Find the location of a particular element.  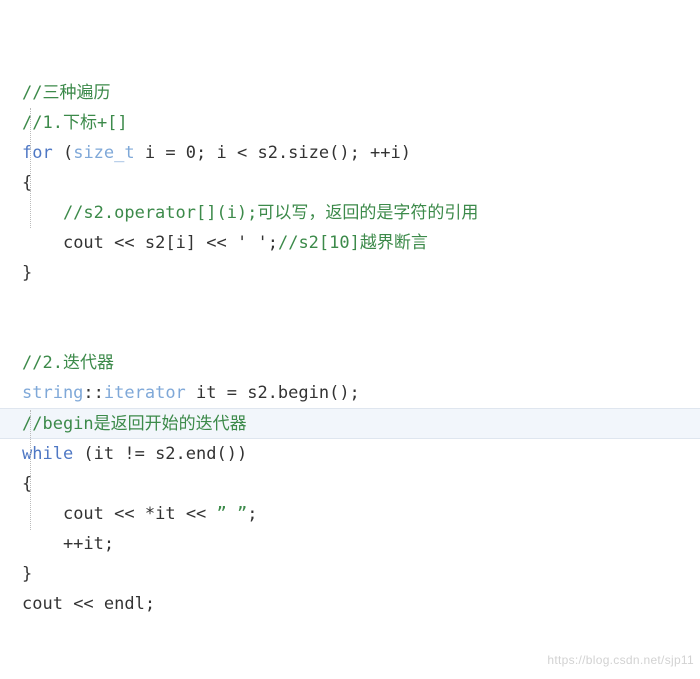

code-token: size_t is located at coordinates (104, 153).